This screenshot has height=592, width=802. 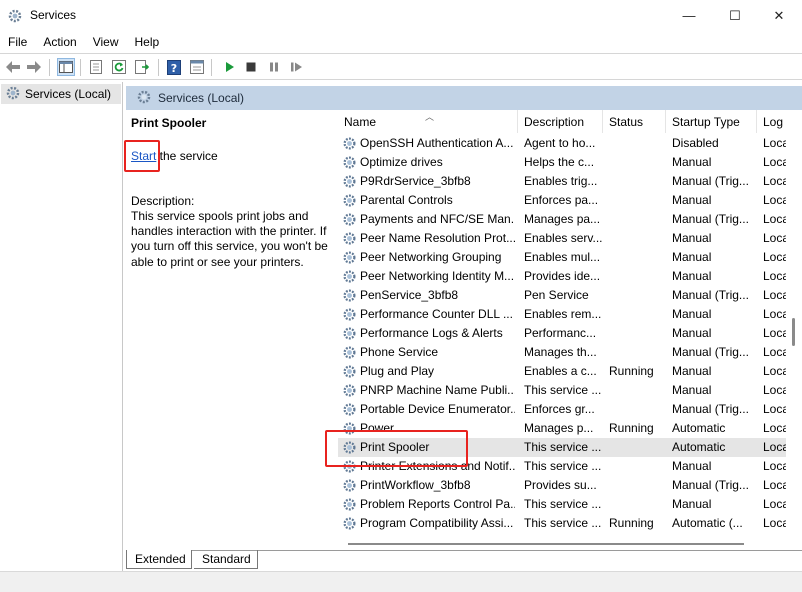 I want to click on stop-service-icon, so click(x=251, y=67).